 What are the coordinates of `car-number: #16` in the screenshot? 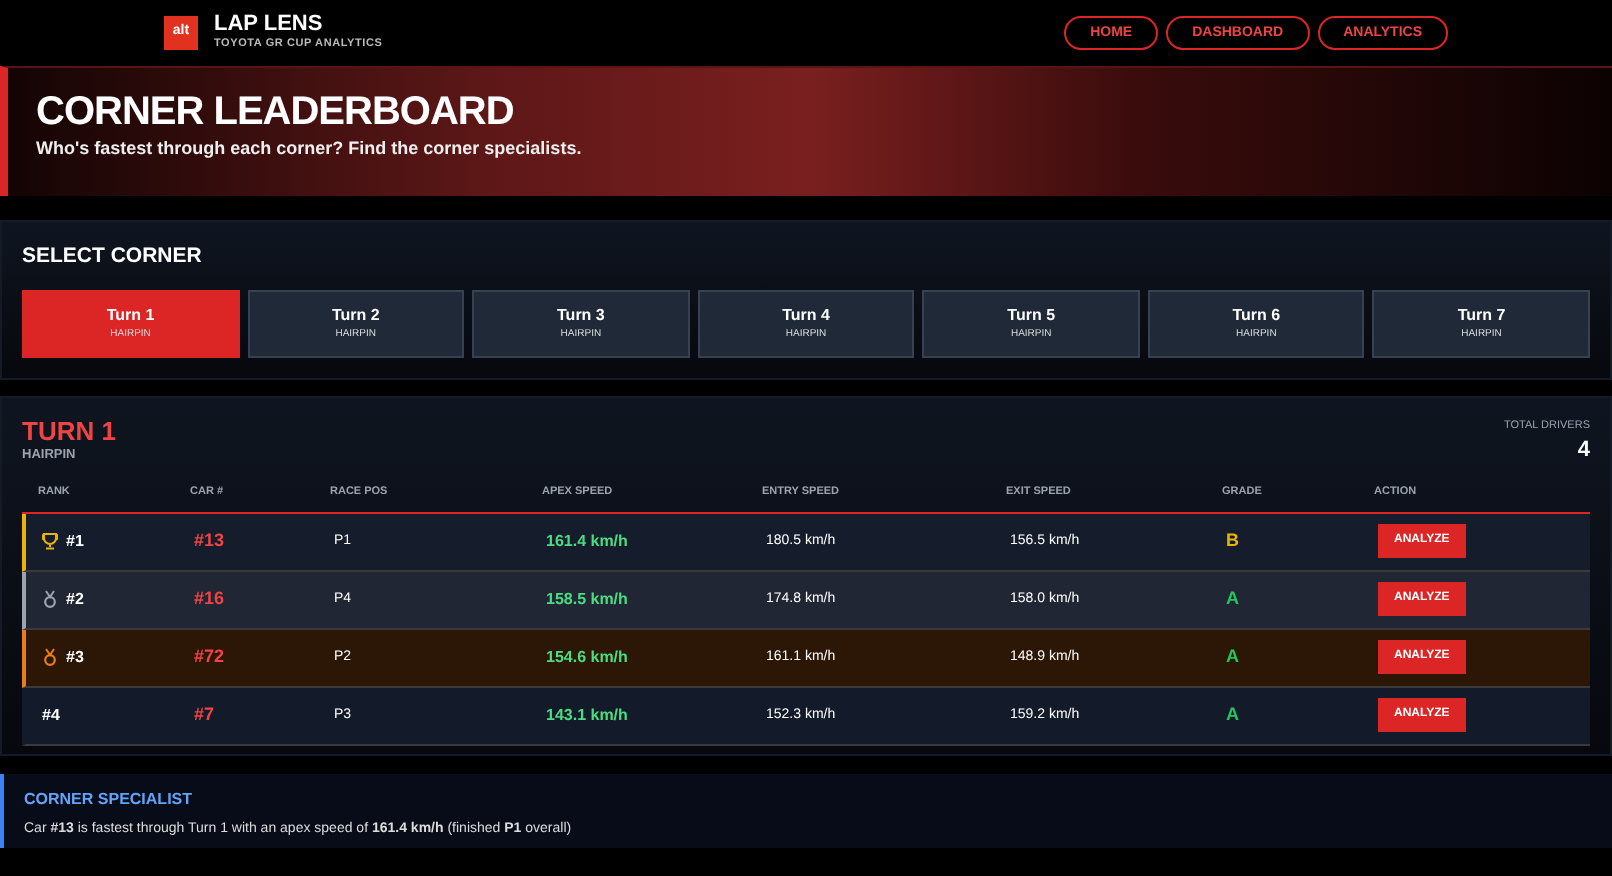 It's located at (210, 599).